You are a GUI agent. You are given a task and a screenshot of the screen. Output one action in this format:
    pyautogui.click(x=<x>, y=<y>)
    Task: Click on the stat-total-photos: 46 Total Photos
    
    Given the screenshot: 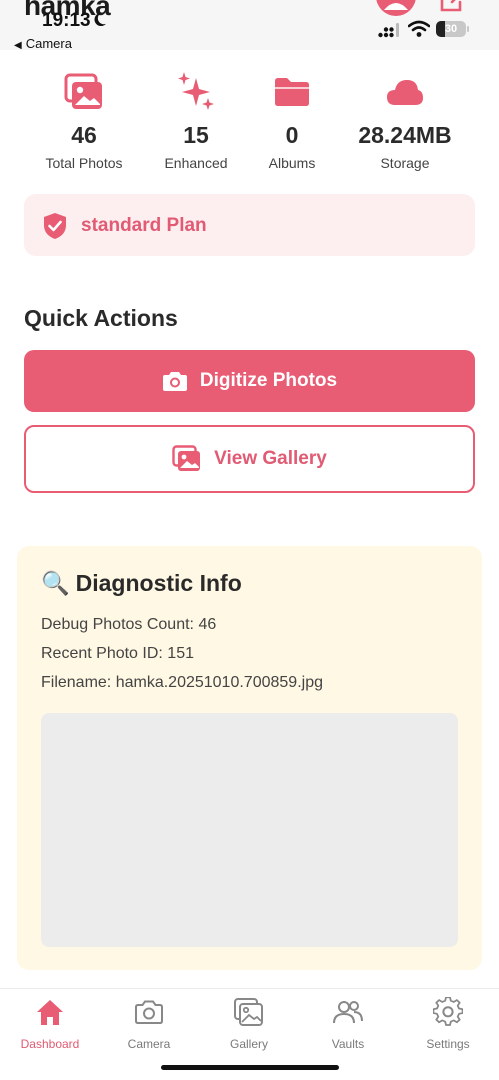 What is the action you would take?
    pyautogui.click(x=84, y=121)
    